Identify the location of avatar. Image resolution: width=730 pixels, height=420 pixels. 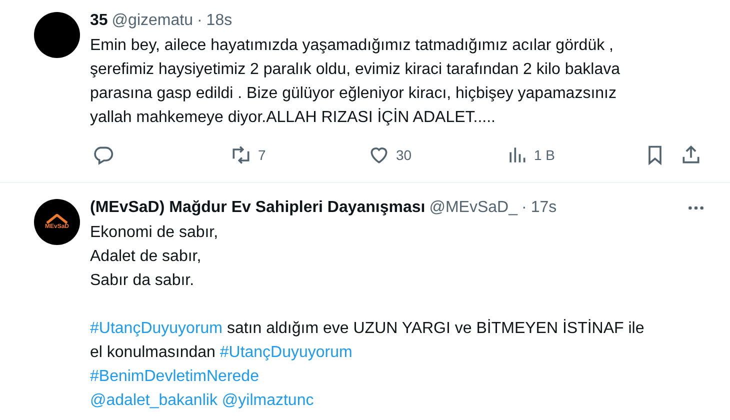
(57, 35).